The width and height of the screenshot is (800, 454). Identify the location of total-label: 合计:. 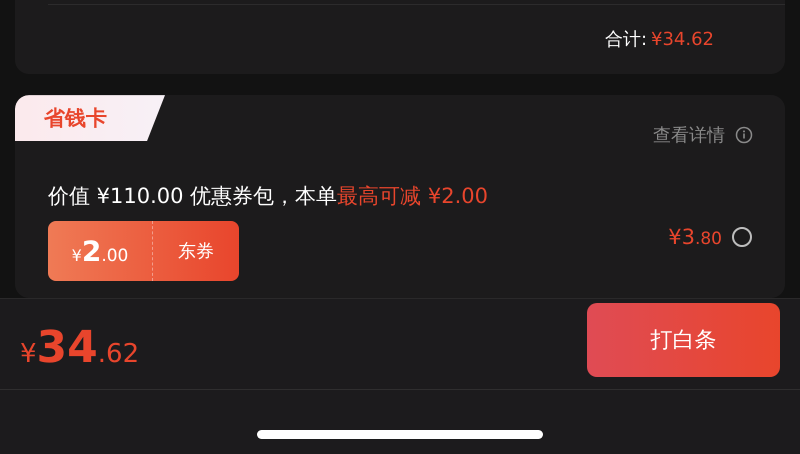
(626, 39).